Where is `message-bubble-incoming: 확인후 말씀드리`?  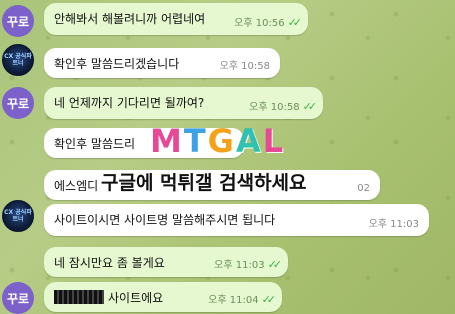
message-bubble-incoming: 확인후 말씀드리 is located at coordinates (144, 143).